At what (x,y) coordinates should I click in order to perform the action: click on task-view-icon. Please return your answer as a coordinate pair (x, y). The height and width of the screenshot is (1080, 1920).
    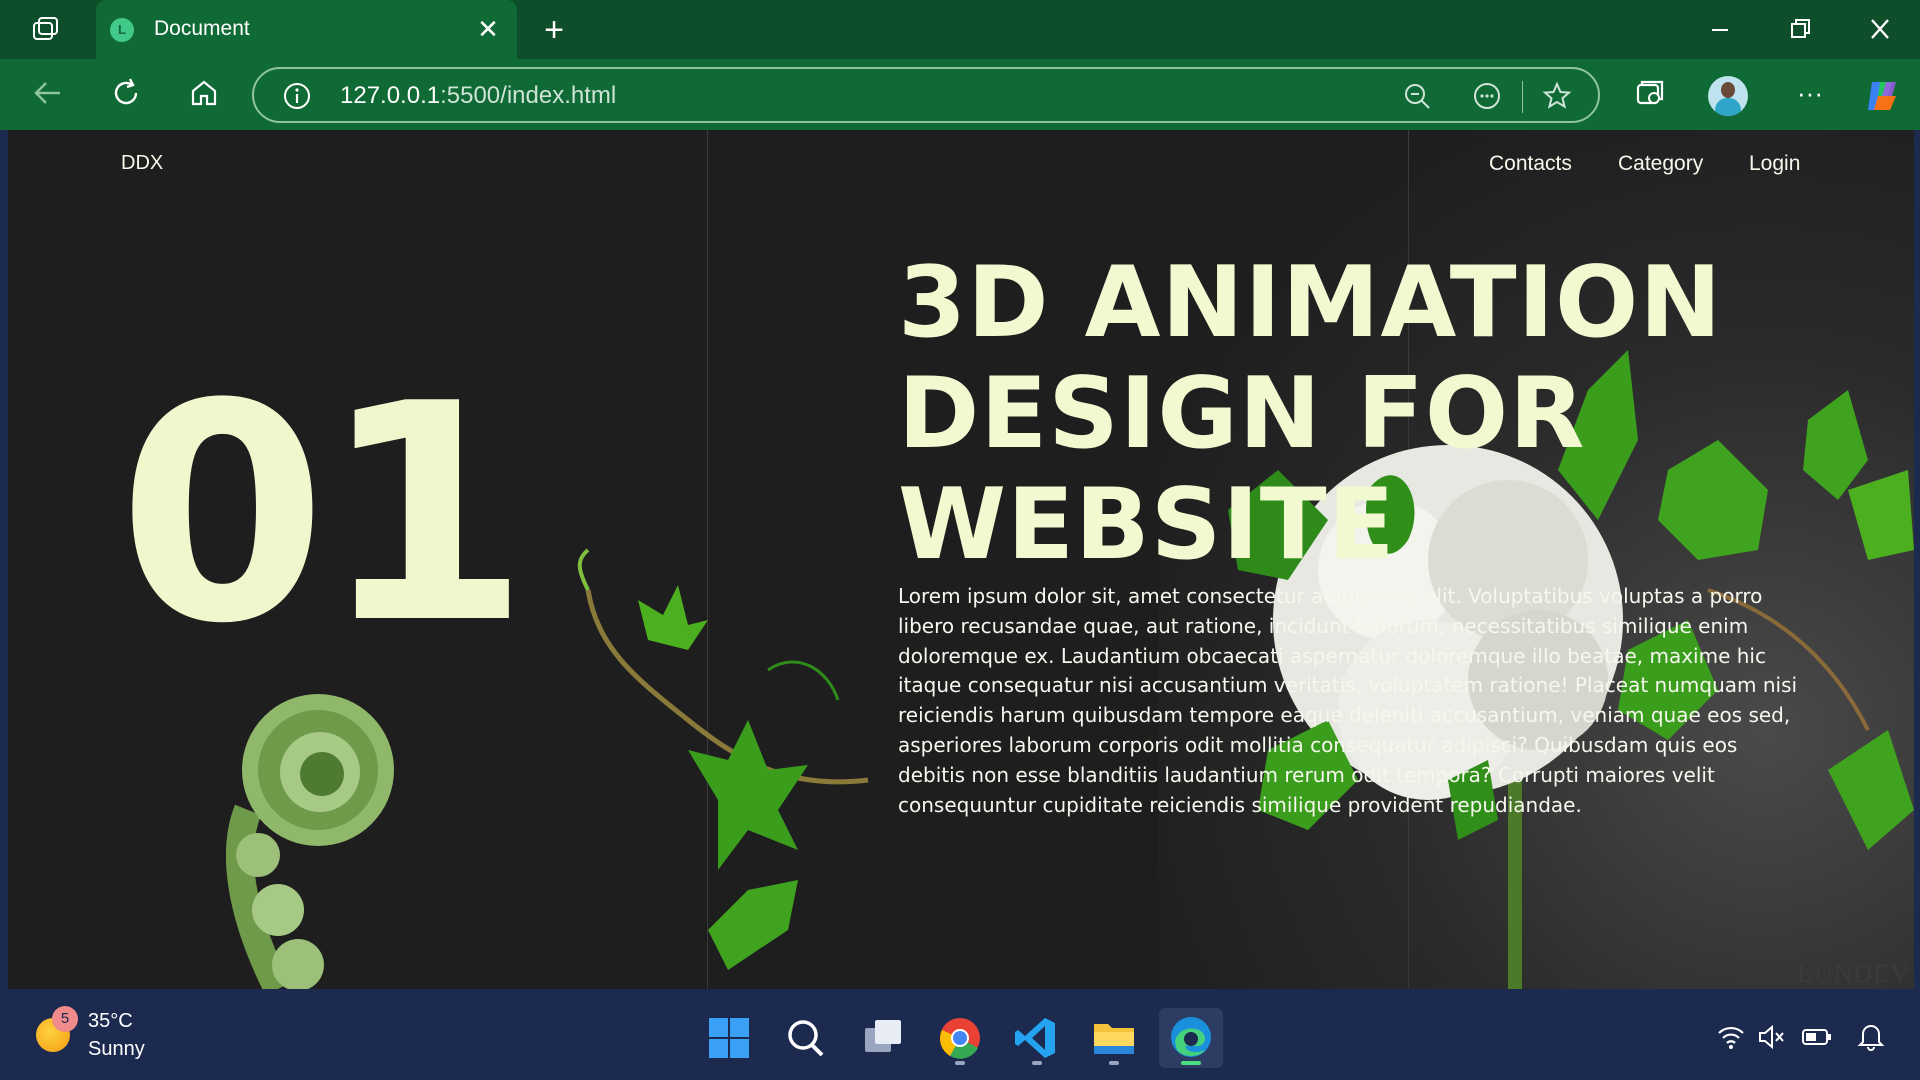
    Looking at the image, I should click on (883, 1038).